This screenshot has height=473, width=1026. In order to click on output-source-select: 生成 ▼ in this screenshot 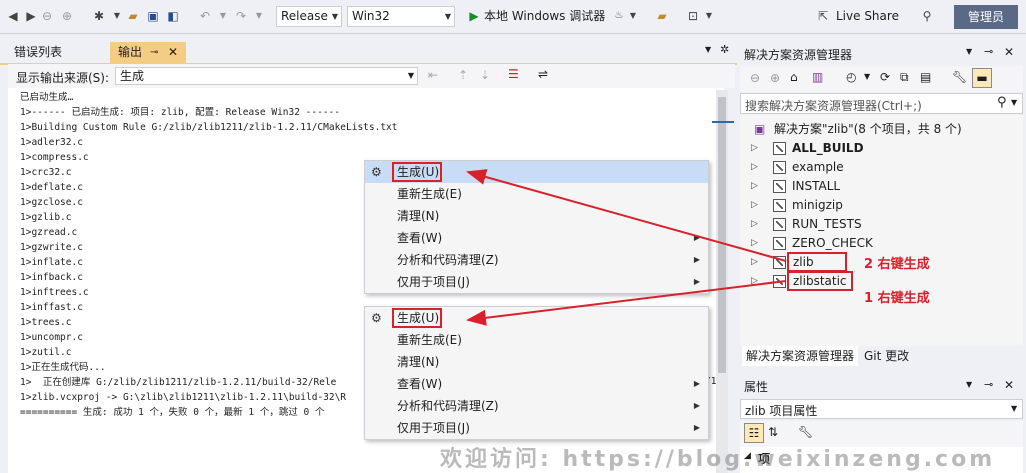, I will do `click(266, 76)`.